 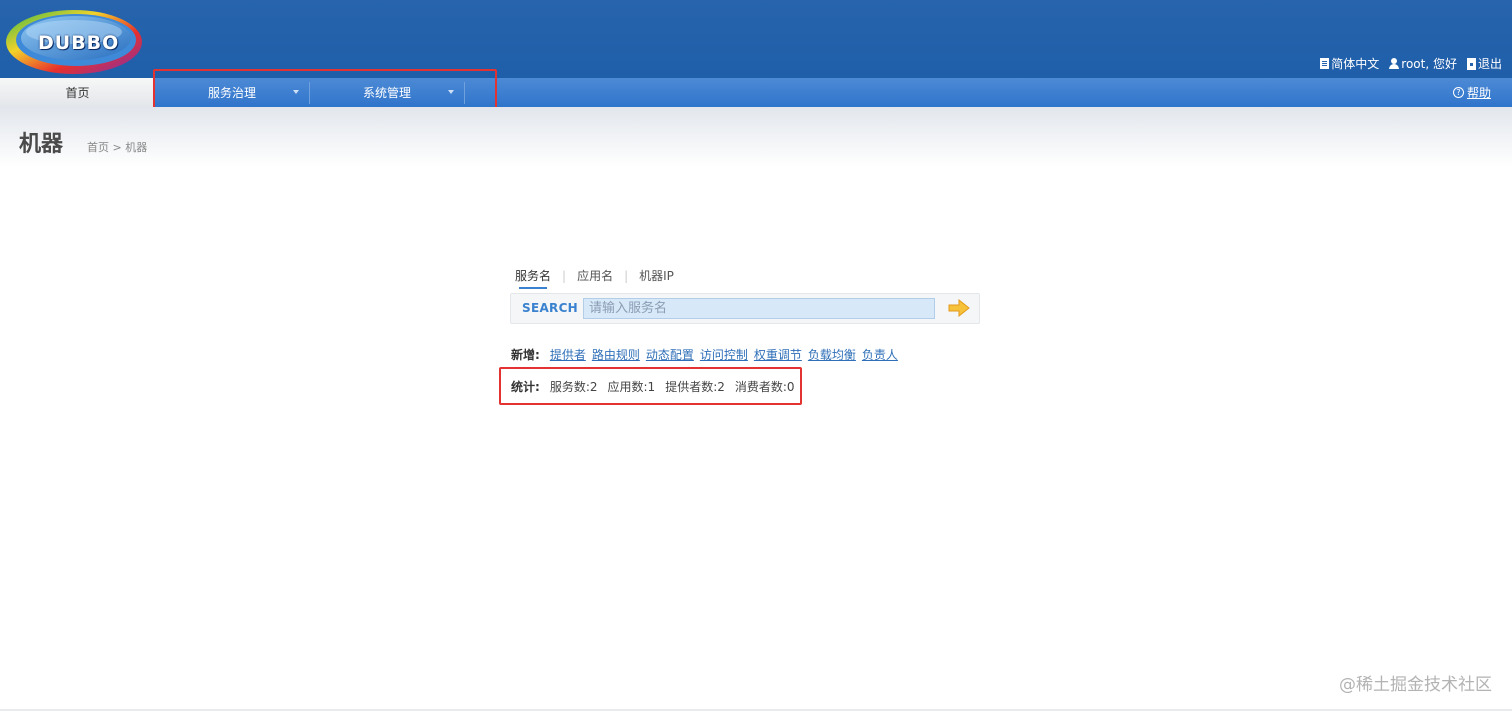 I want to click on logout-icon, so click(x=1471, y=63).